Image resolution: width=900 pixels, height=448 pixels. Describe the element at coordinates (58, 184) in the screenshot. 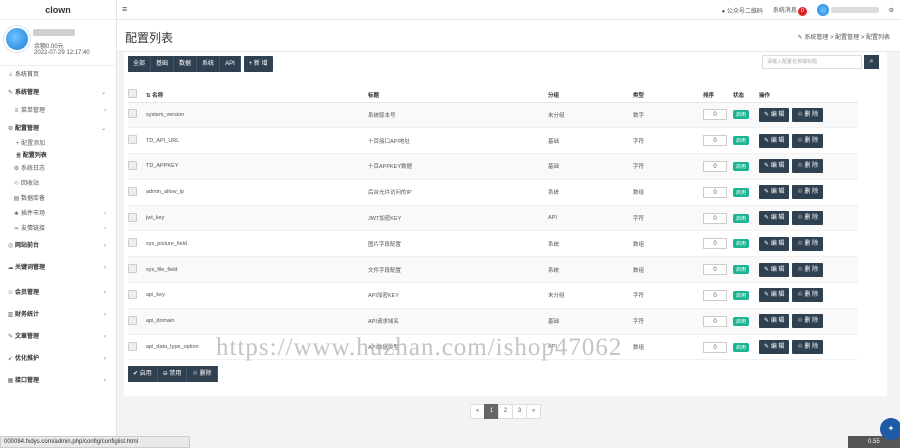

I see `sidebar-item-recycle: ♲ 回收站` at that location.